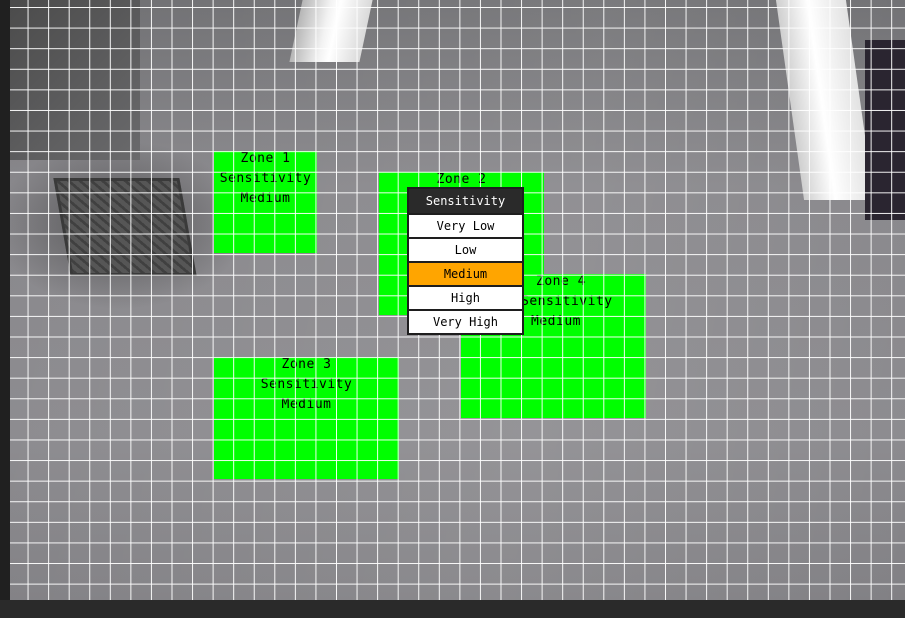 This screenshot has width=905, height=618. What do you see at coordinates (465, 322) in the screenshot?
I see `option-very-high: Very High` at bounding box center [465, 322].